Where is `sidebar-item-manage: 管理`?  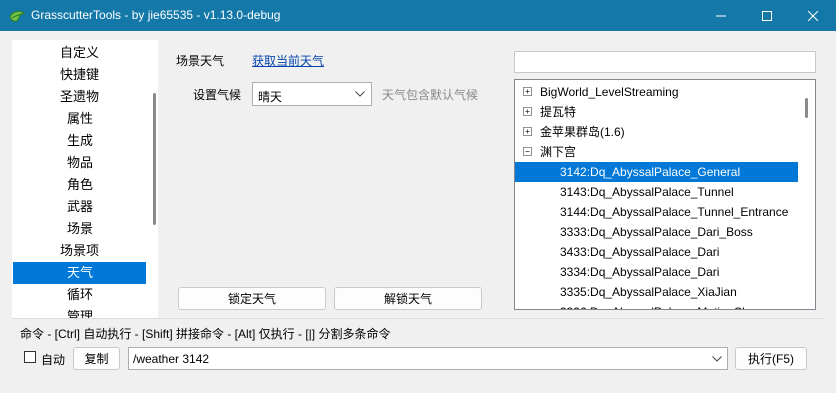
sidebar-item-manage: 管理 is located at coordinates (79, 312).